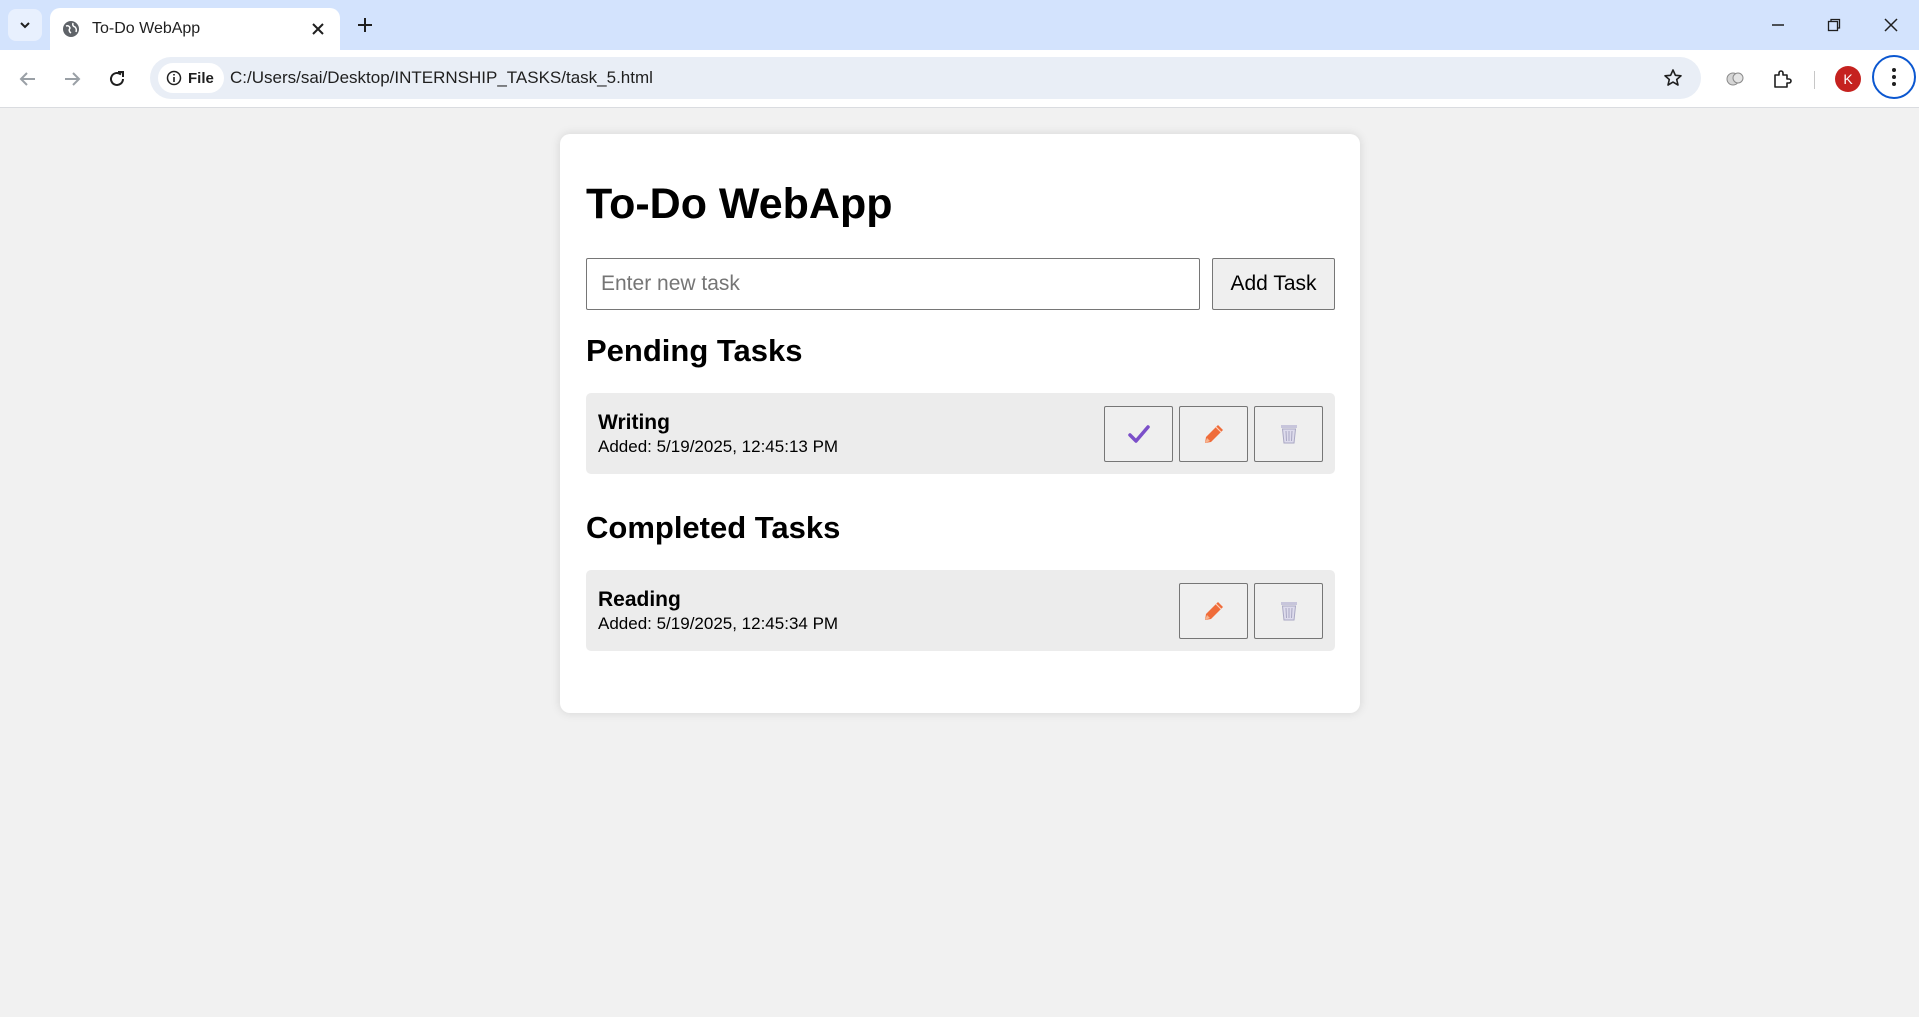  What do you see at coordinates (1848, 79) in the screenshot?
I see `avatar: K` at bounding box center [1848, 79].